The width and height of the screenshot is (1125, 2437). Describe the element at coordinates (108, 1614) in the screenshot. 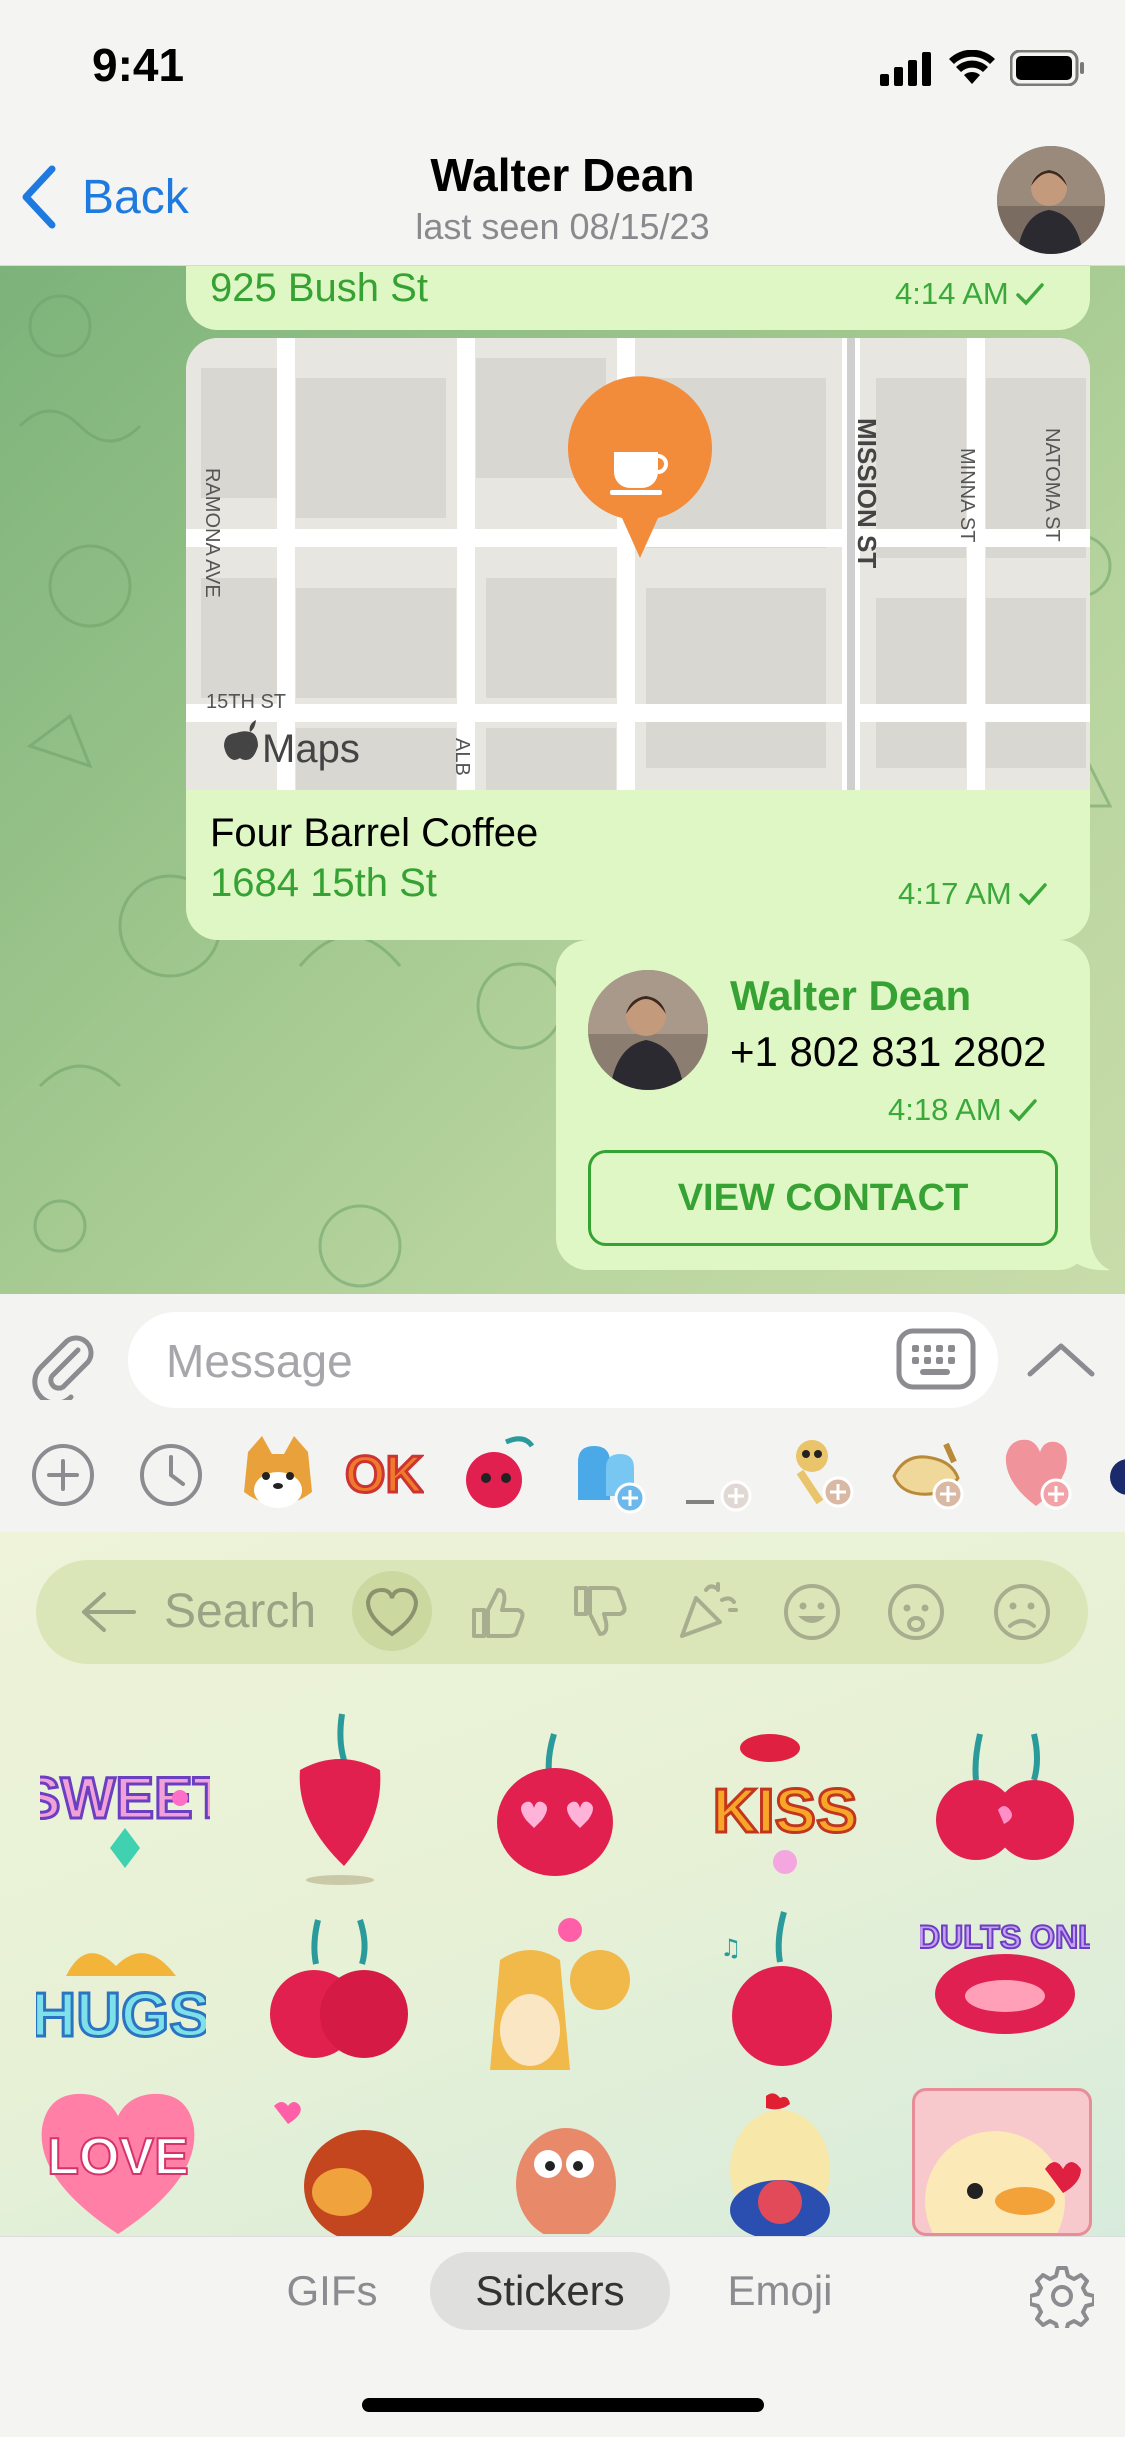

I see `arrow-left-icon` at that location.